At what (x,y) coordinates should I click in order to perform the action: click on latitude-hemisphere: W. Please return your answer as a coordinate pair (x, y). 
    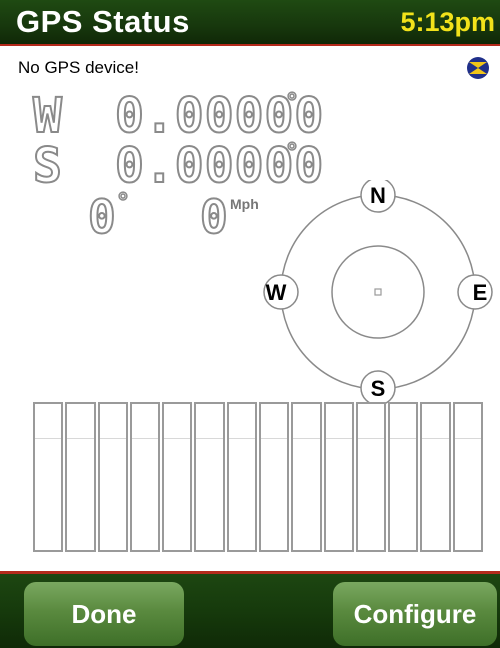
    Looking at the image, I should click on (48, 116).